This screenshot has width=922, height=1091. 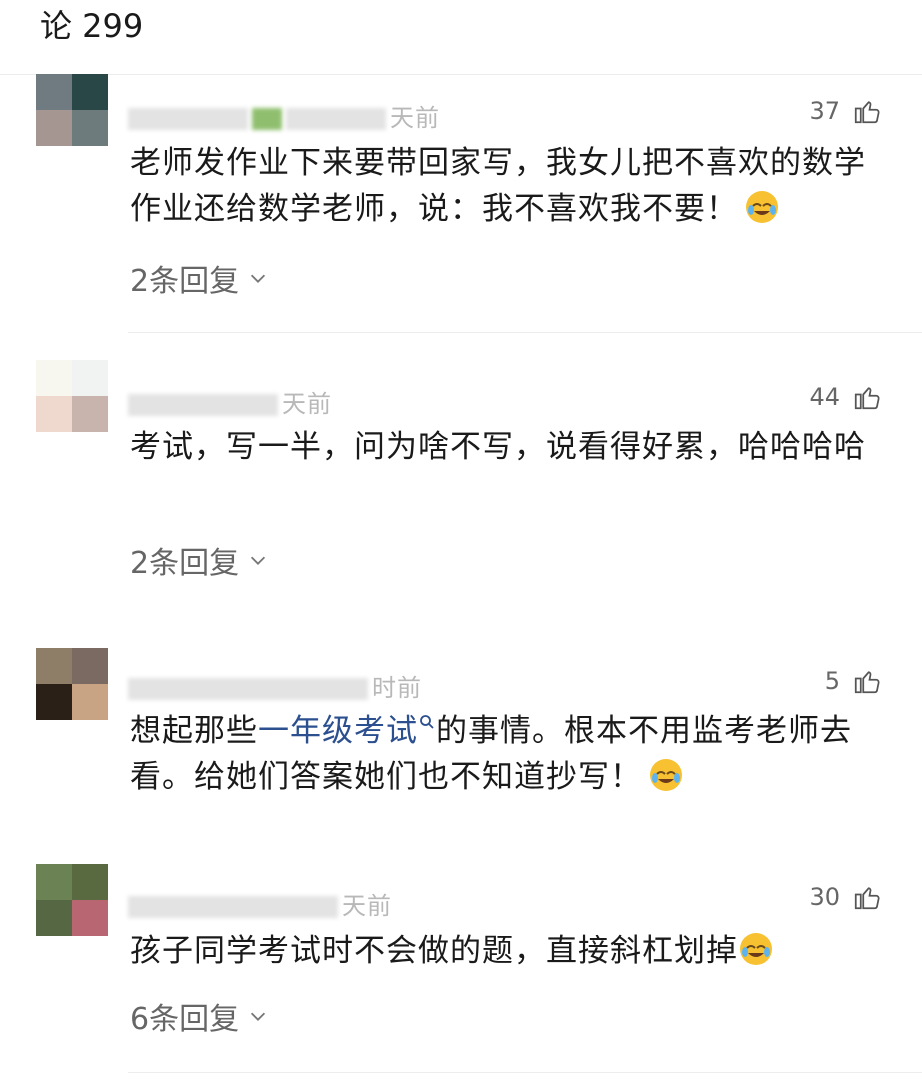 I want to click on like-count: 30, so click(x=824, y=897).